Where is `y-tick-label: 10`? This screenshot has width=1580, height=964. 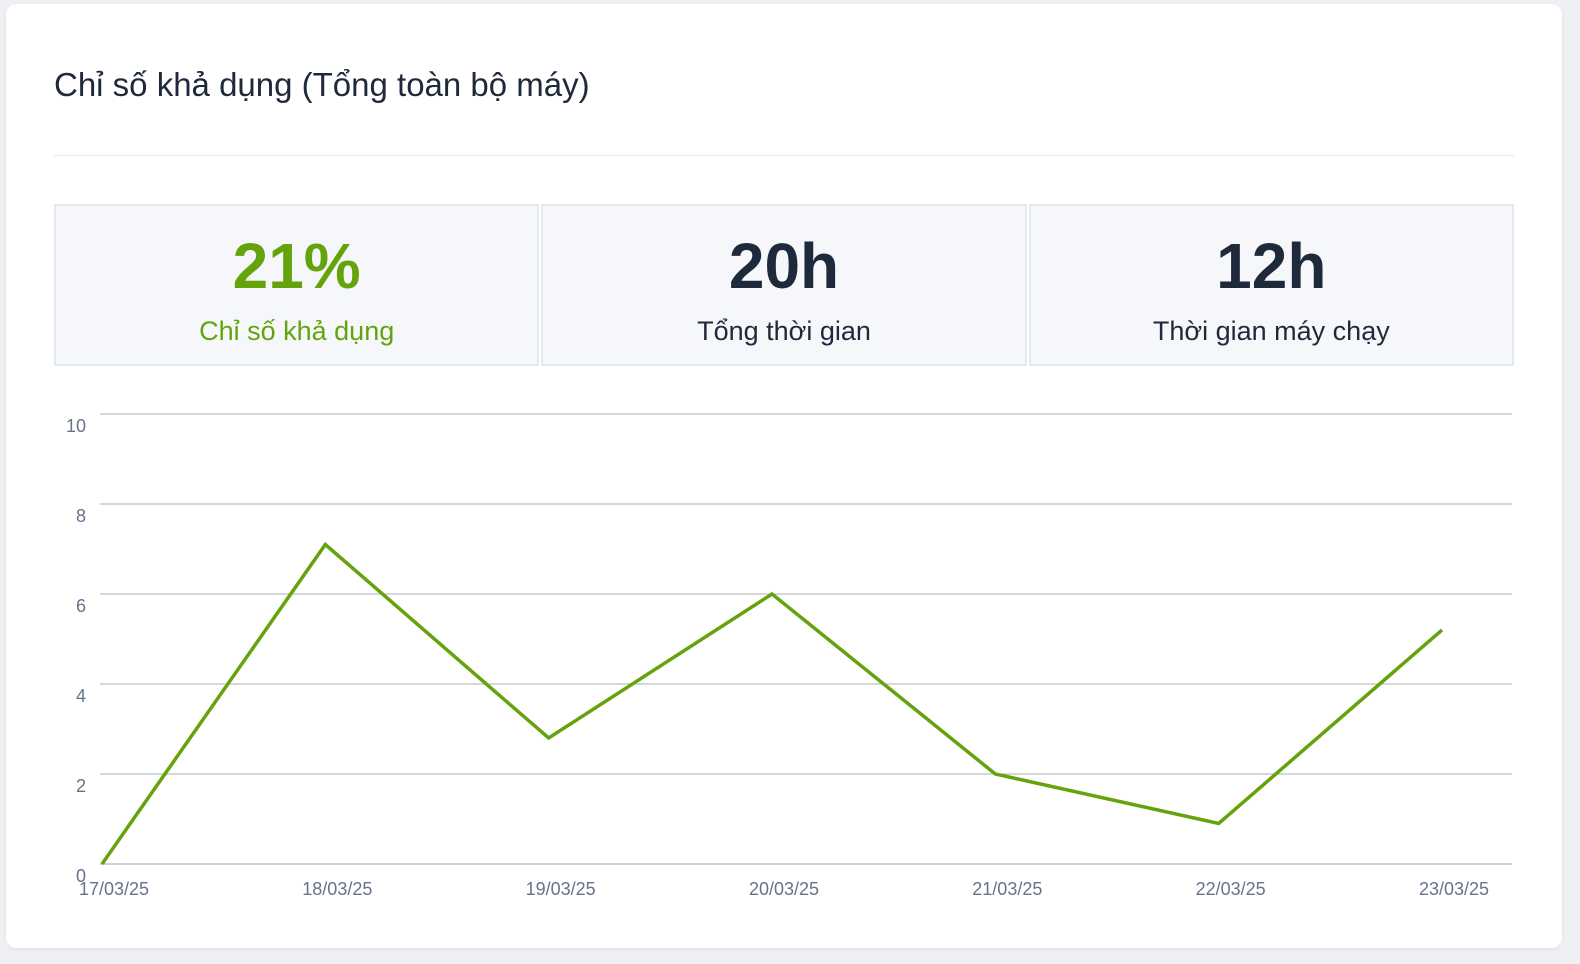
y-tick-label: 10 is located at coordinates (76, 426).